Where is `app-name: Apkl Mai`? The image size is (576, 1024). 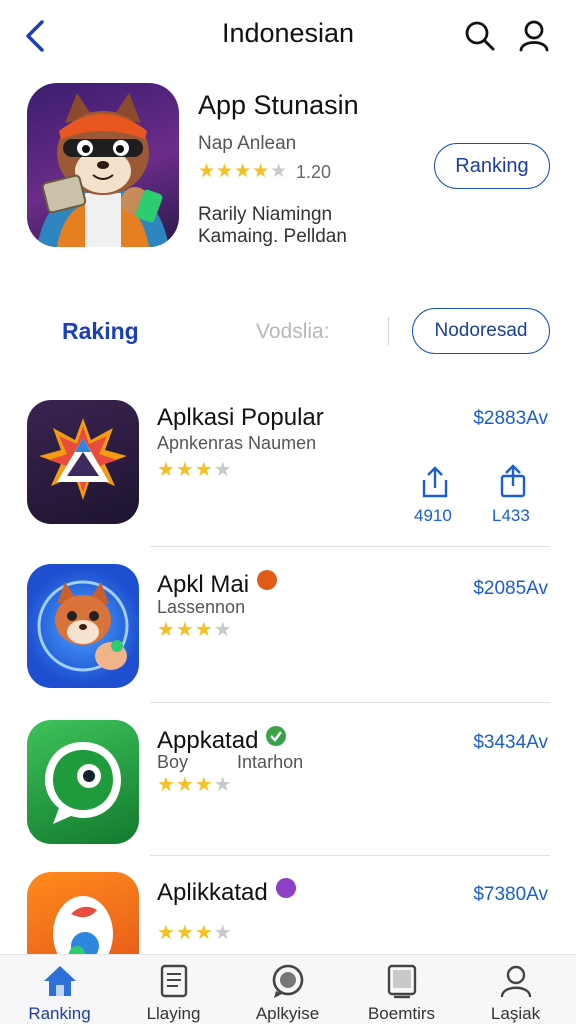 app-name: Apkl Mai is located at coordinates (203, 584).